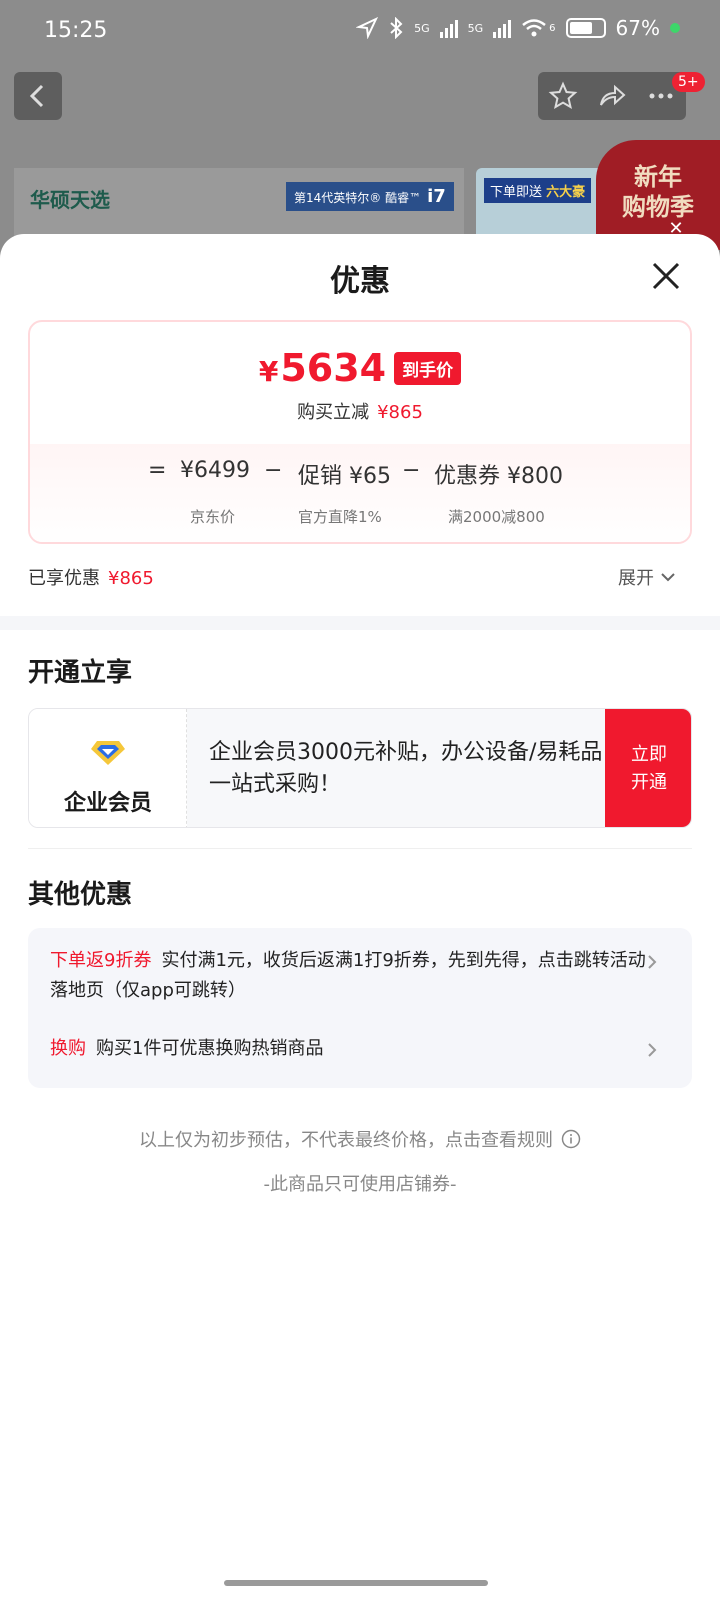 The width and height of the screenshot is (720, 1600). I want to click on bluetooth-icon, so click(396, 28).